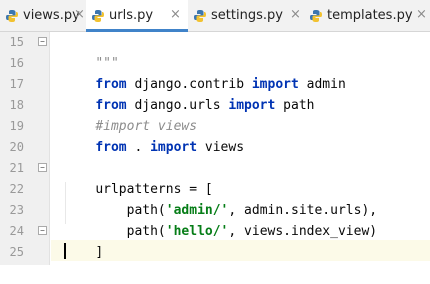  Describe the element at coordinates (16, 210) in the screenshot. I see `line-number: 23` at that location.